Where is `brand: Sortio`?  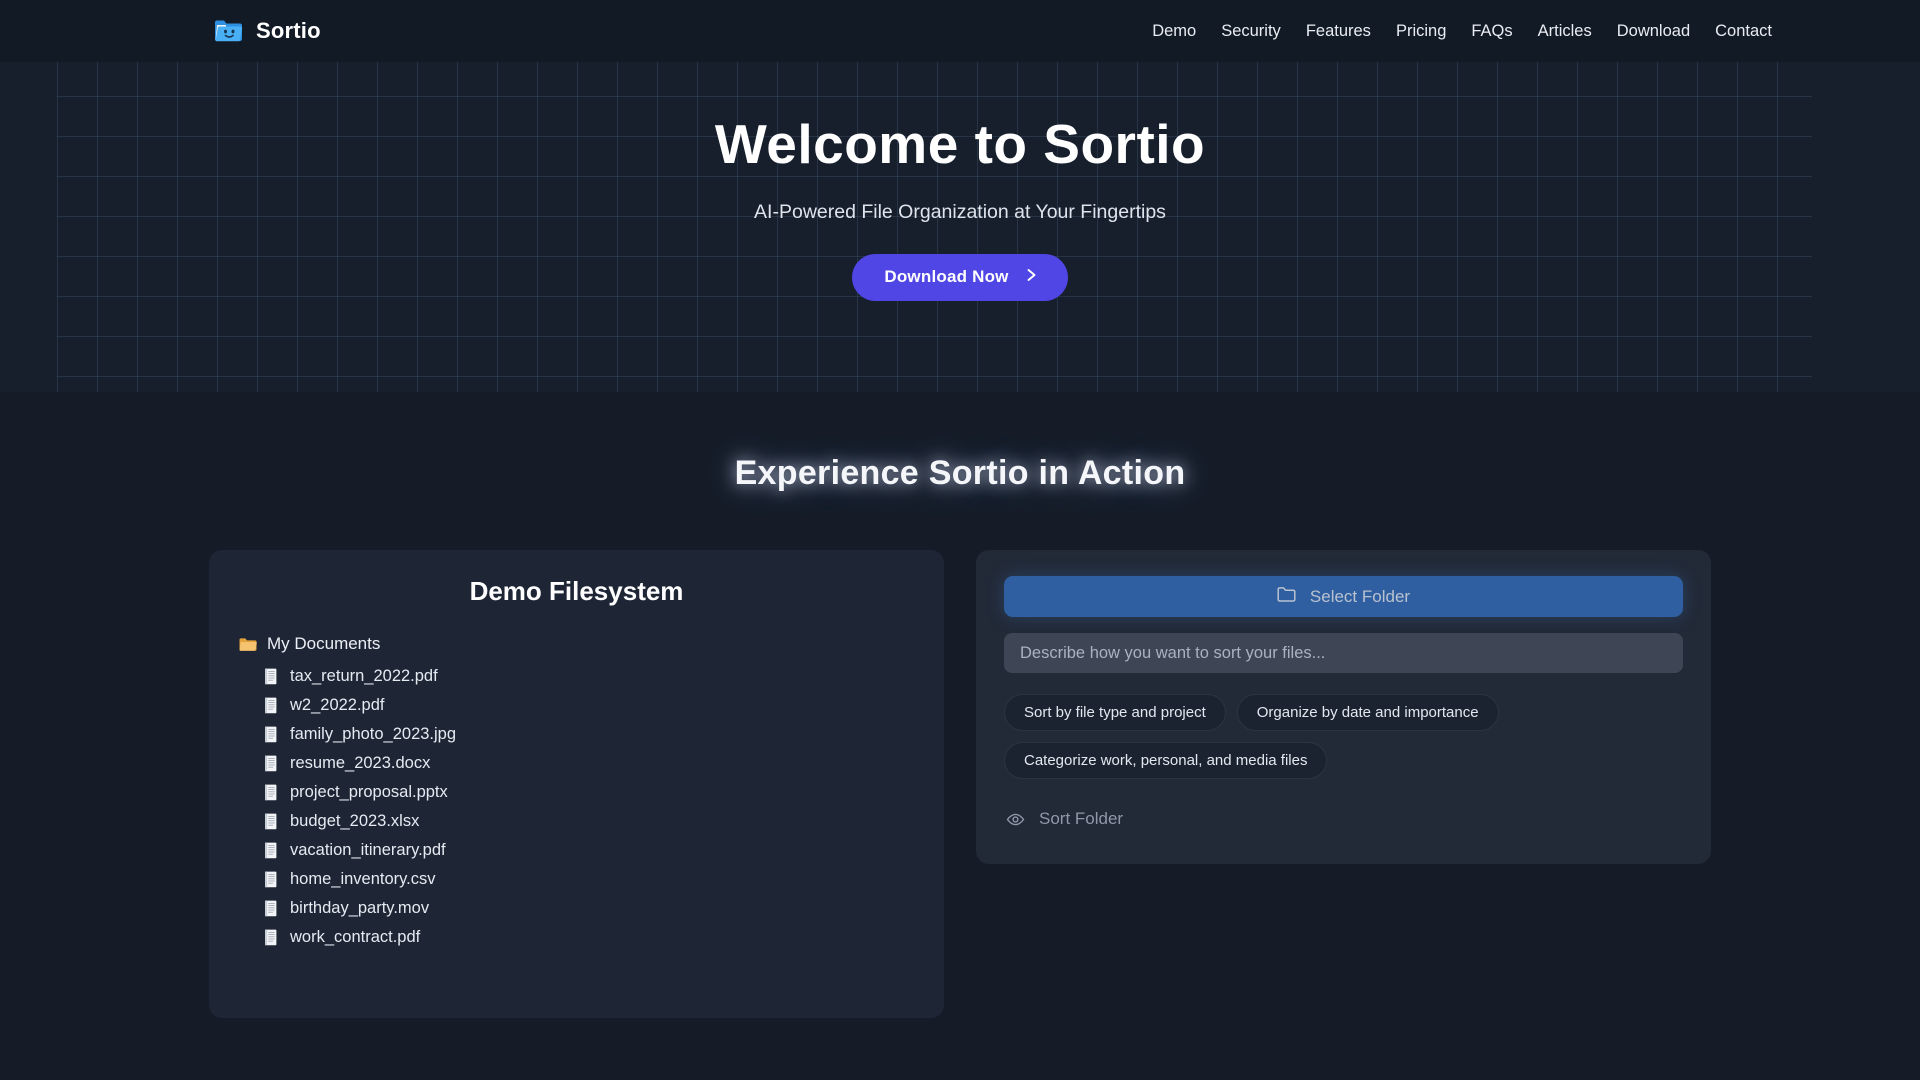 brand: Sortio is located at coordinates (267, 31).